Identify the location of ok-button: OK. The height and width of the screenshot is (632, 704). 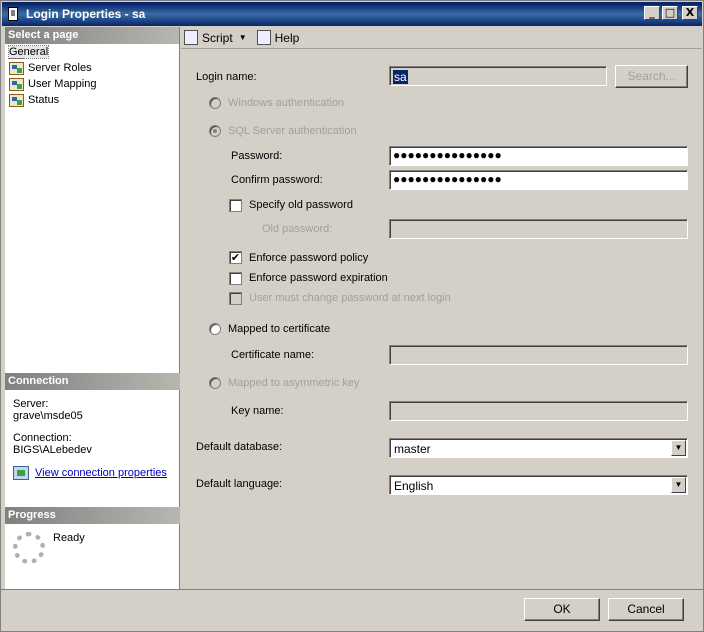
(562, 609).